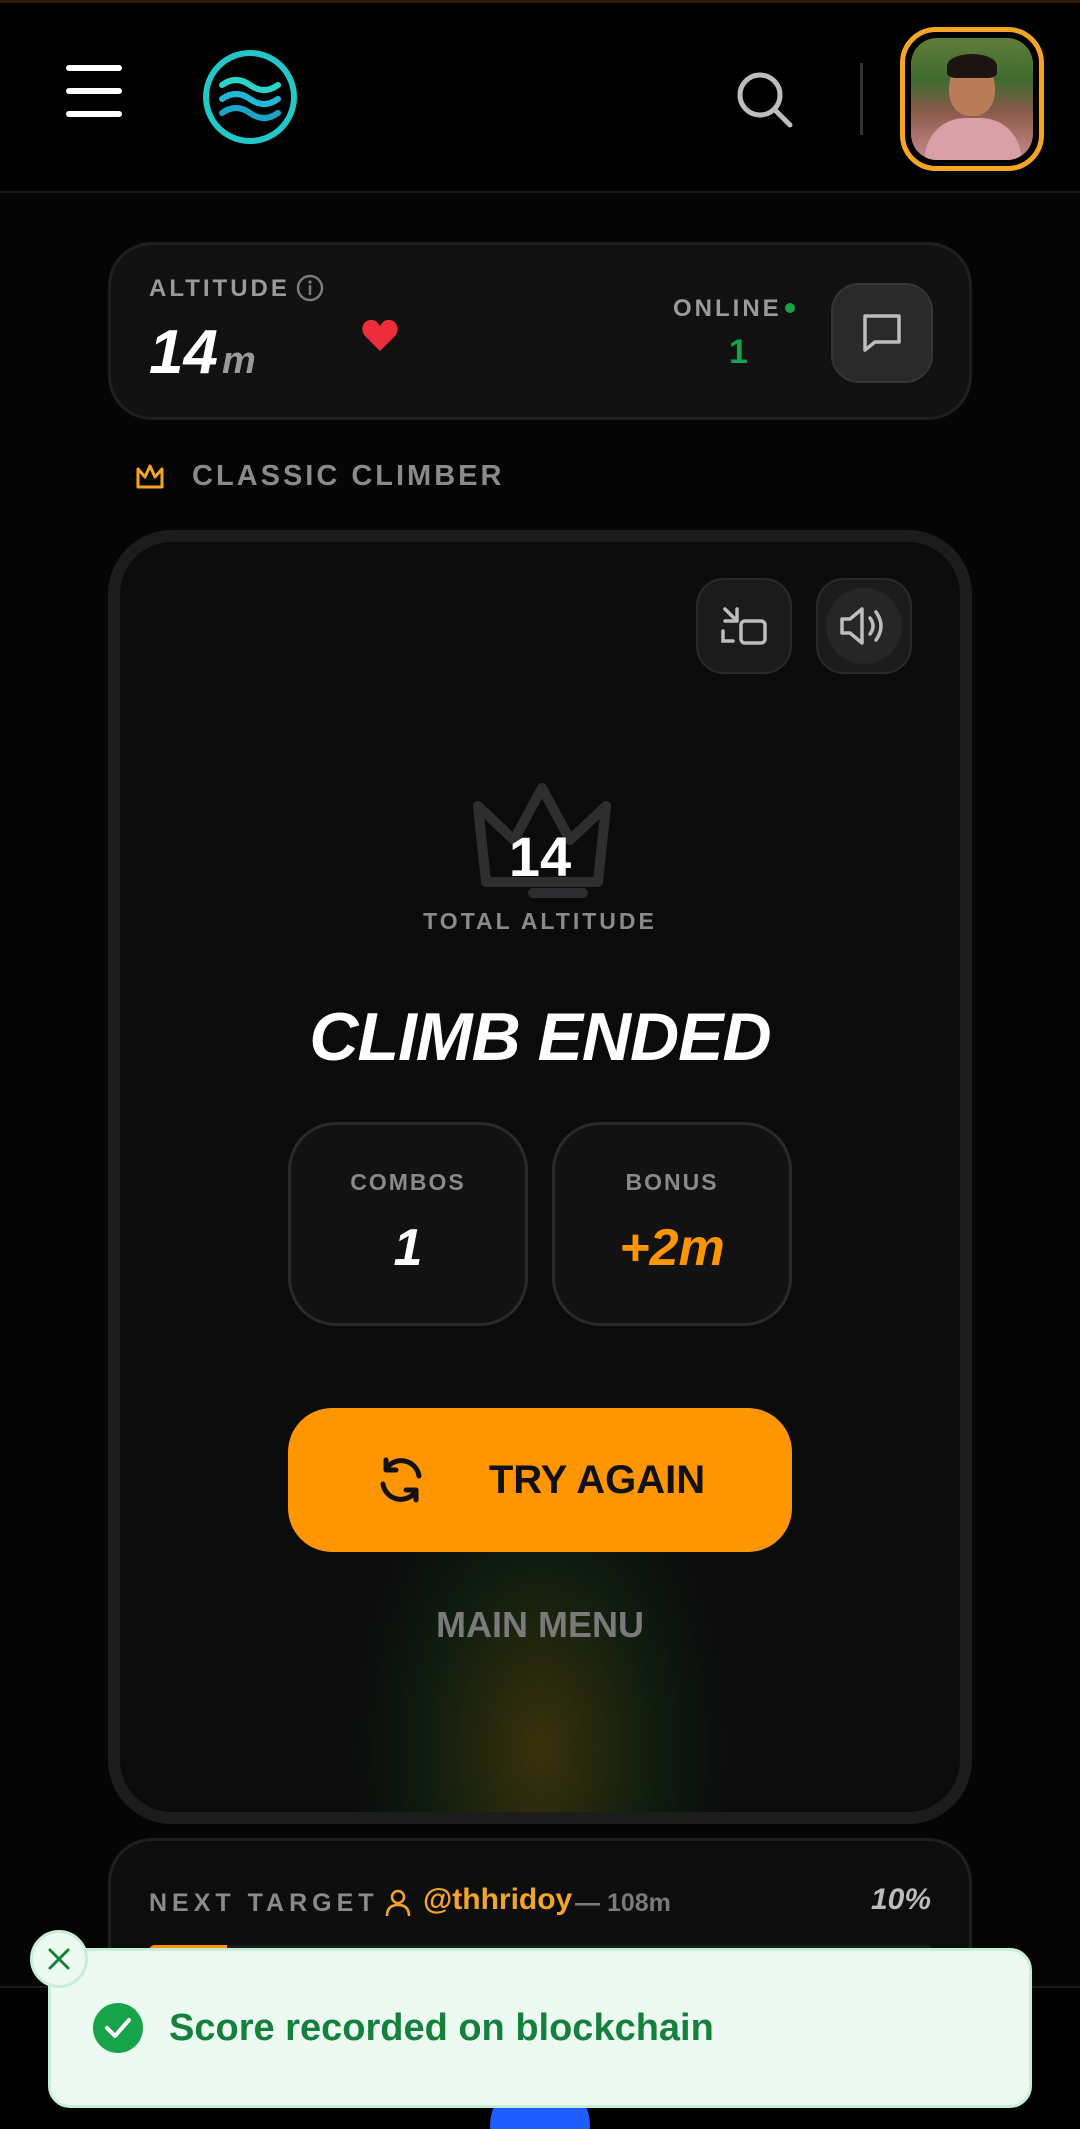 The height and width of the screenshot is (2129, 1080). I want to click on toast-notification: Score recorded on blockchain, so click(540, 2028).